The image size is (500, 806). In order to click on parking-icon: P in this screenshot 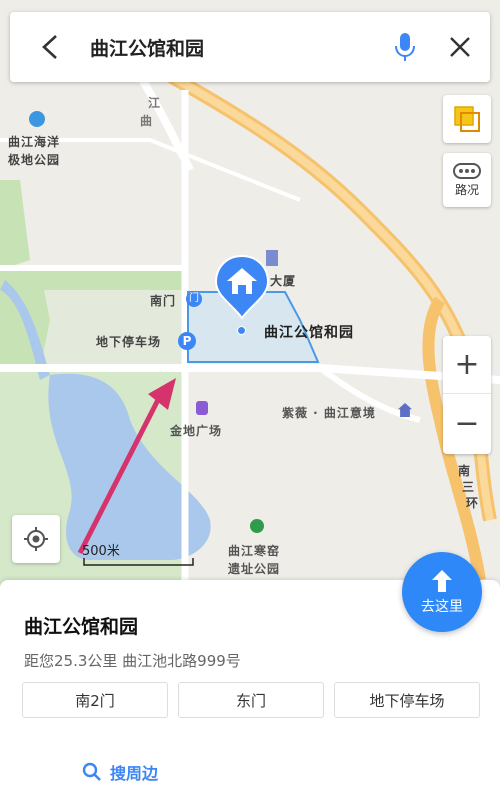, I will do `click(187, 341)`.